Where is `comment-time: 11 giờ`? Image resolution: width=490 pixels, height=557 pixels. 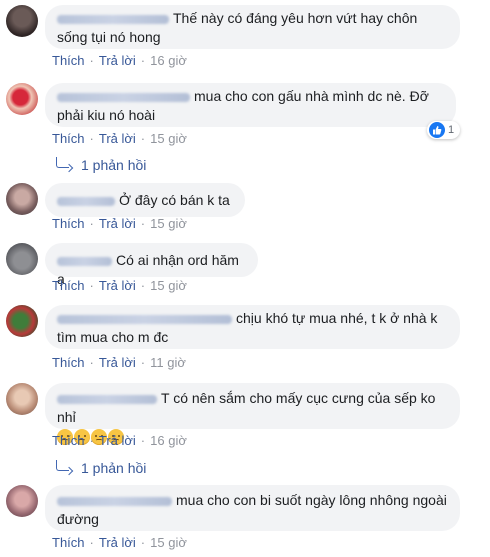 comment-time: 11 giờ is located at coordinates (168, 362).